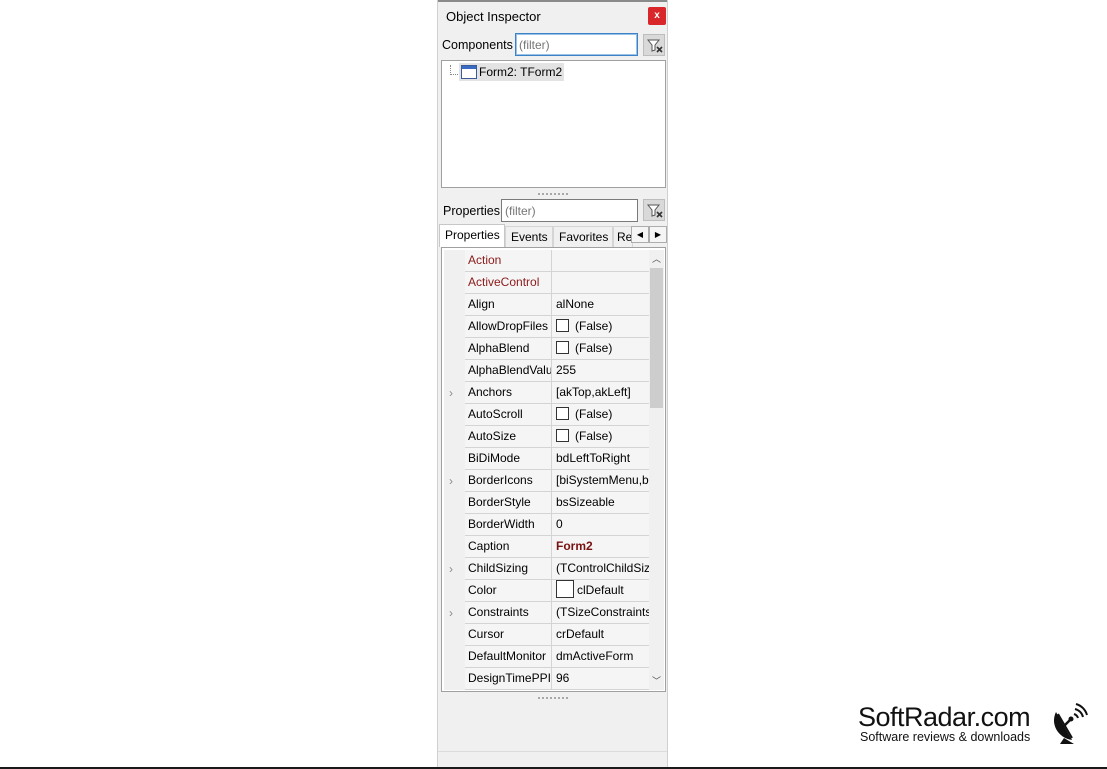  I want to click on property-row-autosize: AutoSize (False), so click(546, 437).